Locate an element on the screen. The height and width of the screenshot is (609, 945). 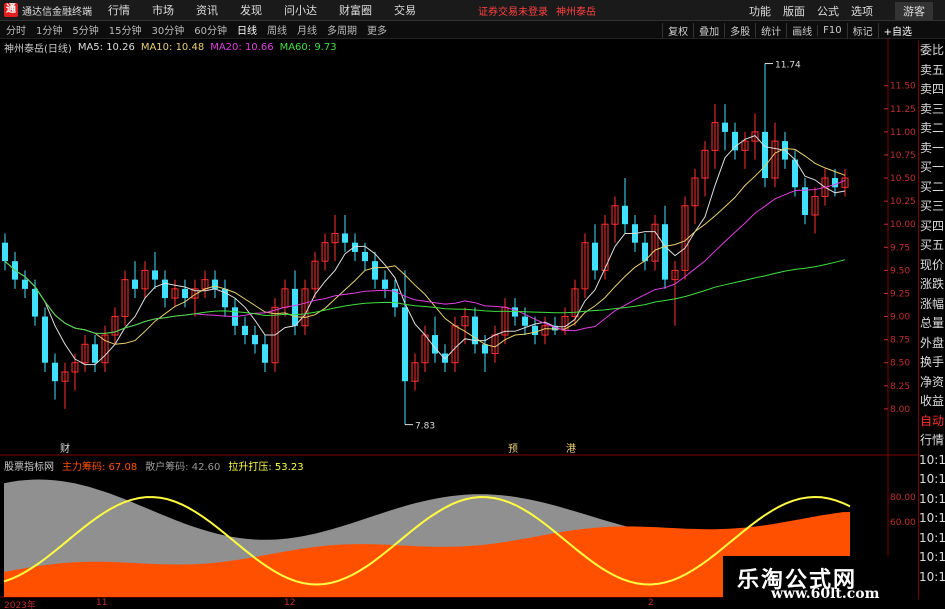
side-tab: 买一 is located at coordinates (932, 168).